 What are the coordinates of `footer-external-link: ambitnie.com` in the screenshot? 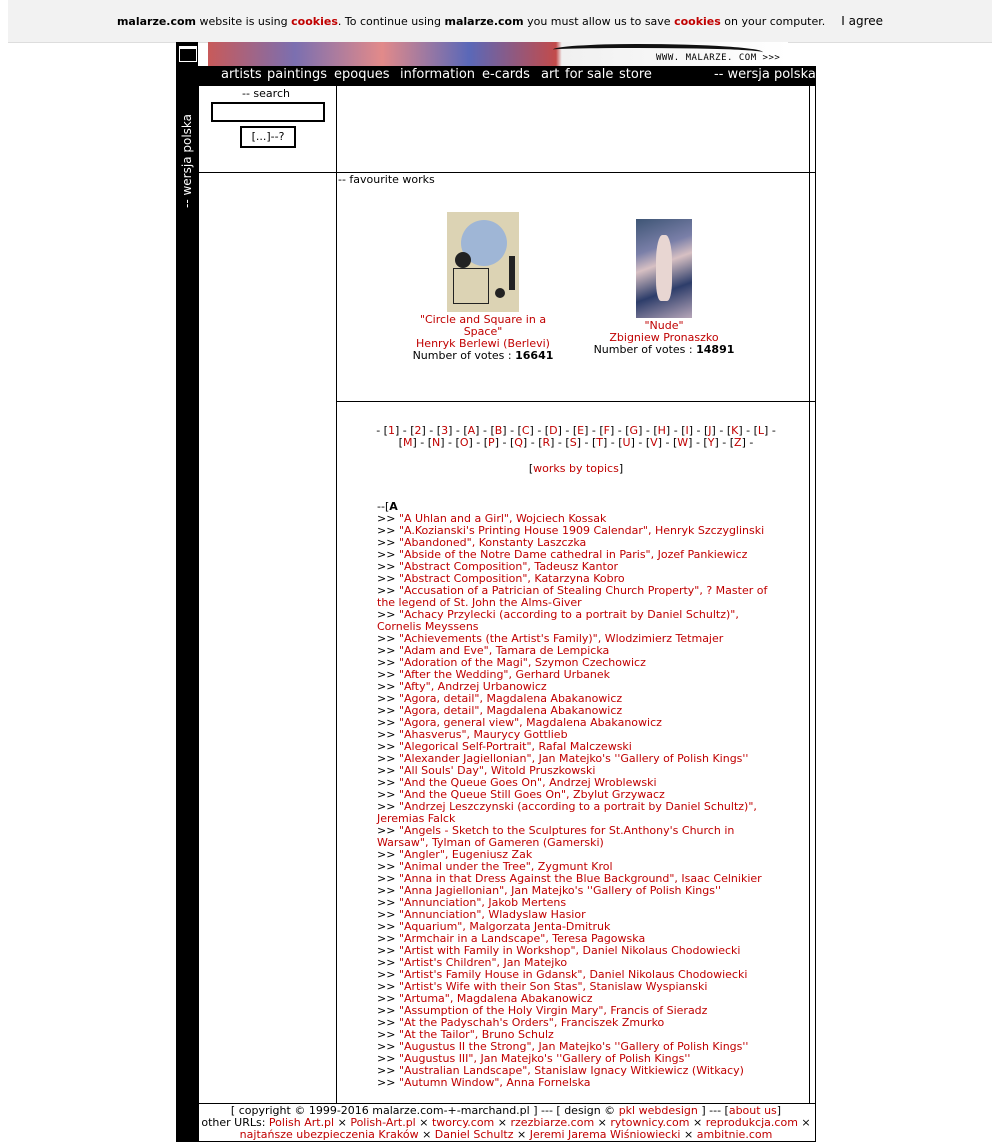 It's located at (735, 1134).